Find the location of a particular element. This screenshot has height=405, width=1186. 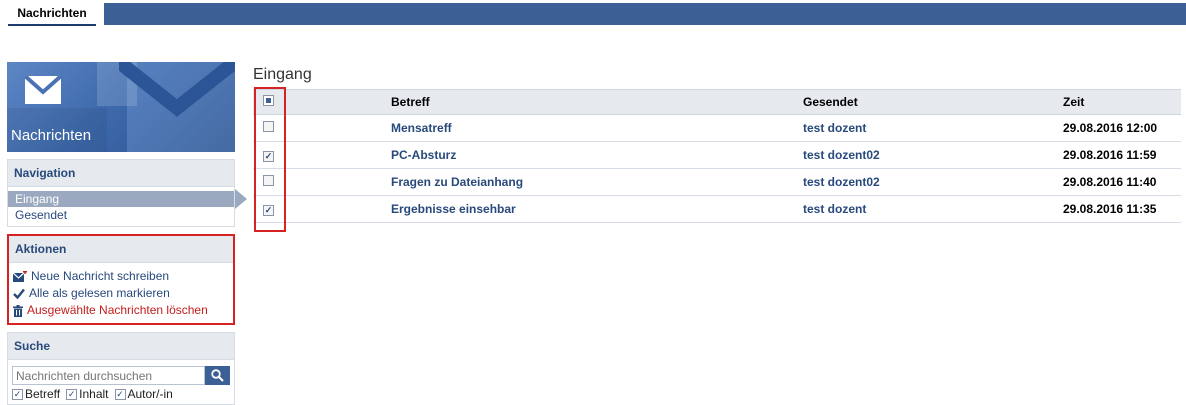

new-message-label: Neue Nachricht schreiben is located at coordinates (100, 276).